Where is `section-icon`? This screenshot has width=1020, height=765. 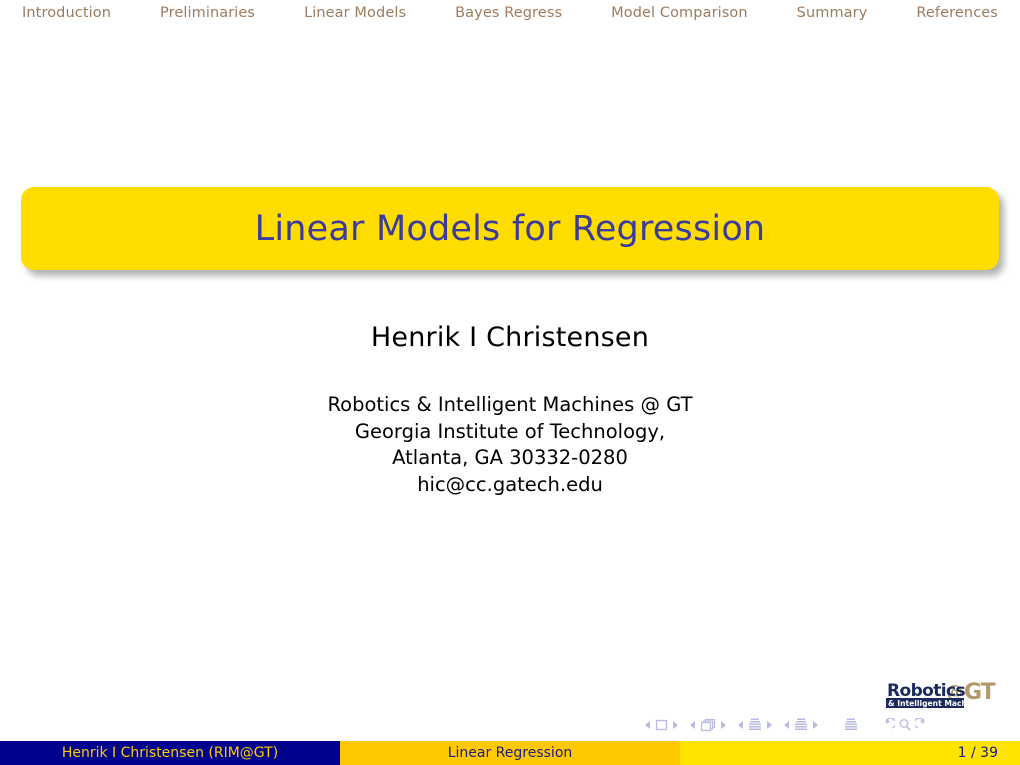 section-icon is located at coordinates (801, 725).